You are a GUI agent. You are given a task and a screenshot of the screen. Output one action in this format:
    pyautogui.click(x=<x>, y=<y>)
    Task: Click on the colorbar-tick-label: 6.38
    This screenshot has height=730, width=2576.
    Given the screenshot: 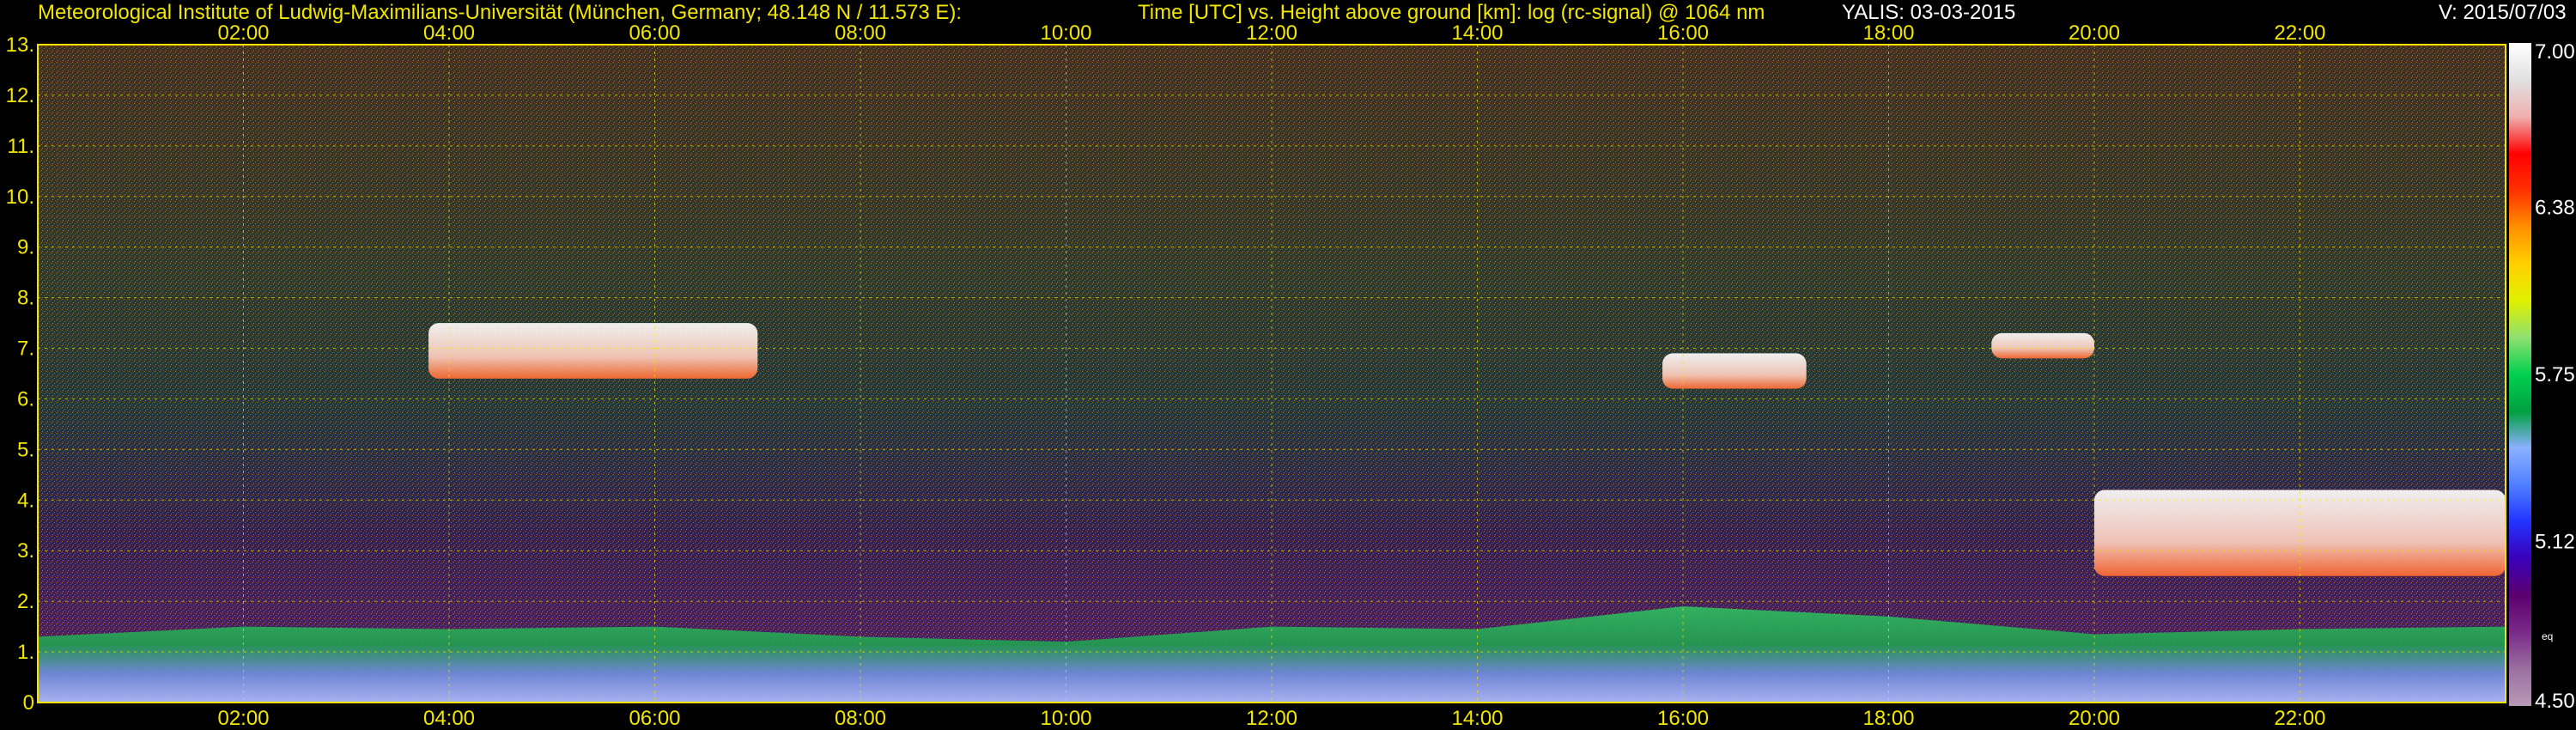 What is the action you would take?
    pyautogui.click(x=2555, y=207)
    